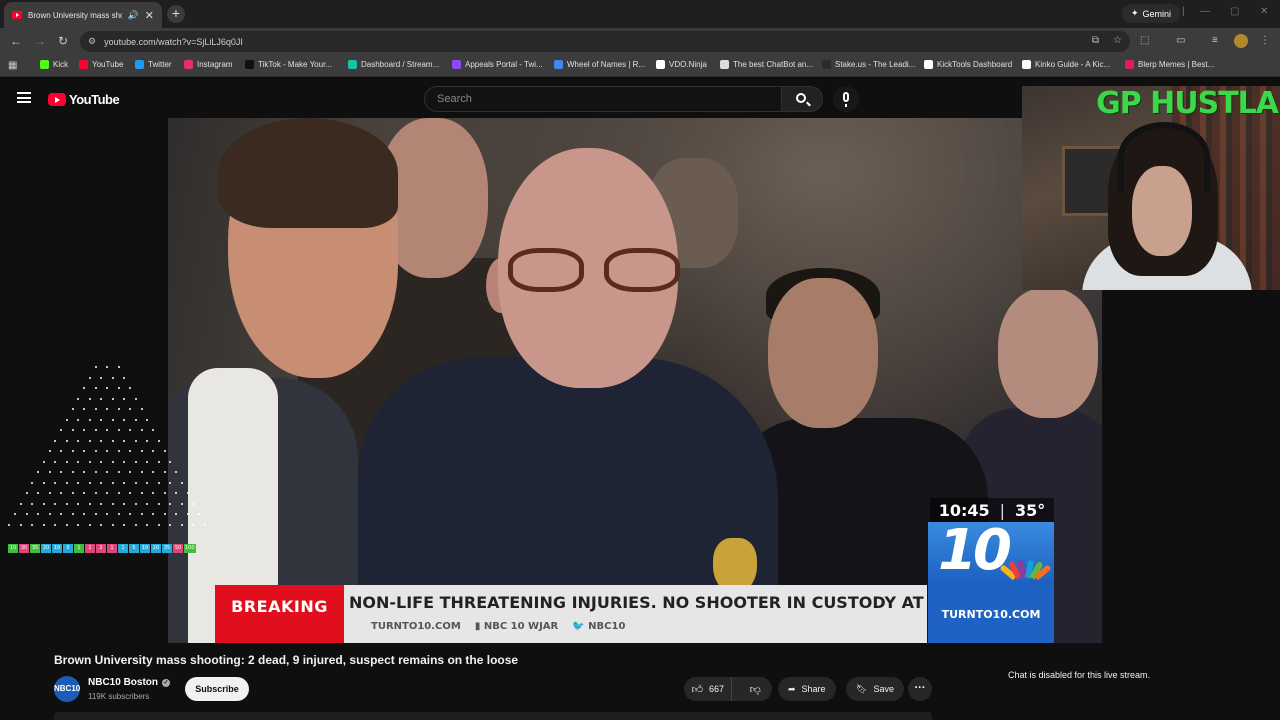  I want to click on search-input, so click(603, 99).